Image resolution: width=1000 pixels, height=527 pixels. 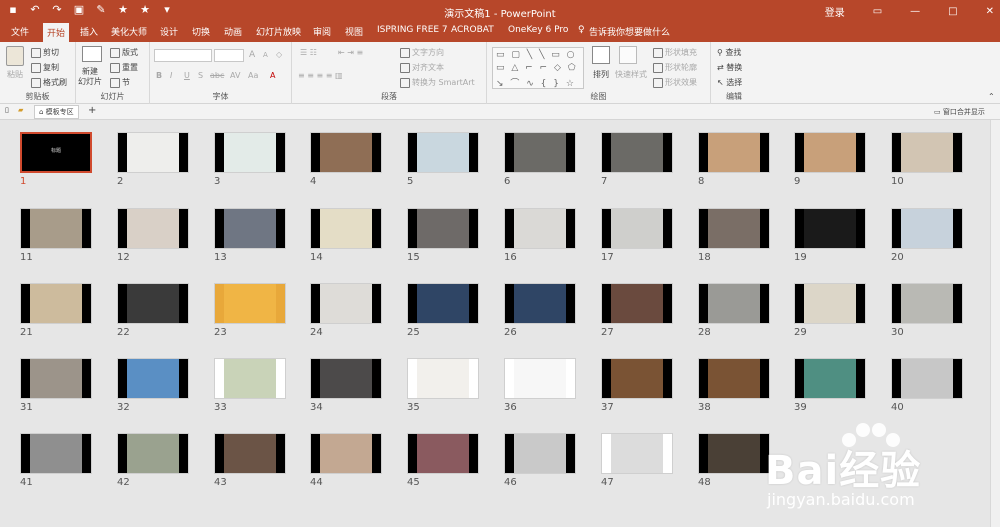 I want to click on italic-button: I, so click(x=171, y=75).